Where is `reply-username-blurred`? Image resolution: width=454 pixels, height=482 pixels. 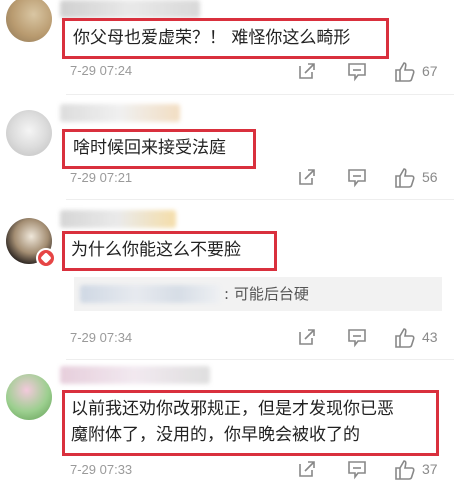
reply-username-blurred is located at coordinates (150, 294).